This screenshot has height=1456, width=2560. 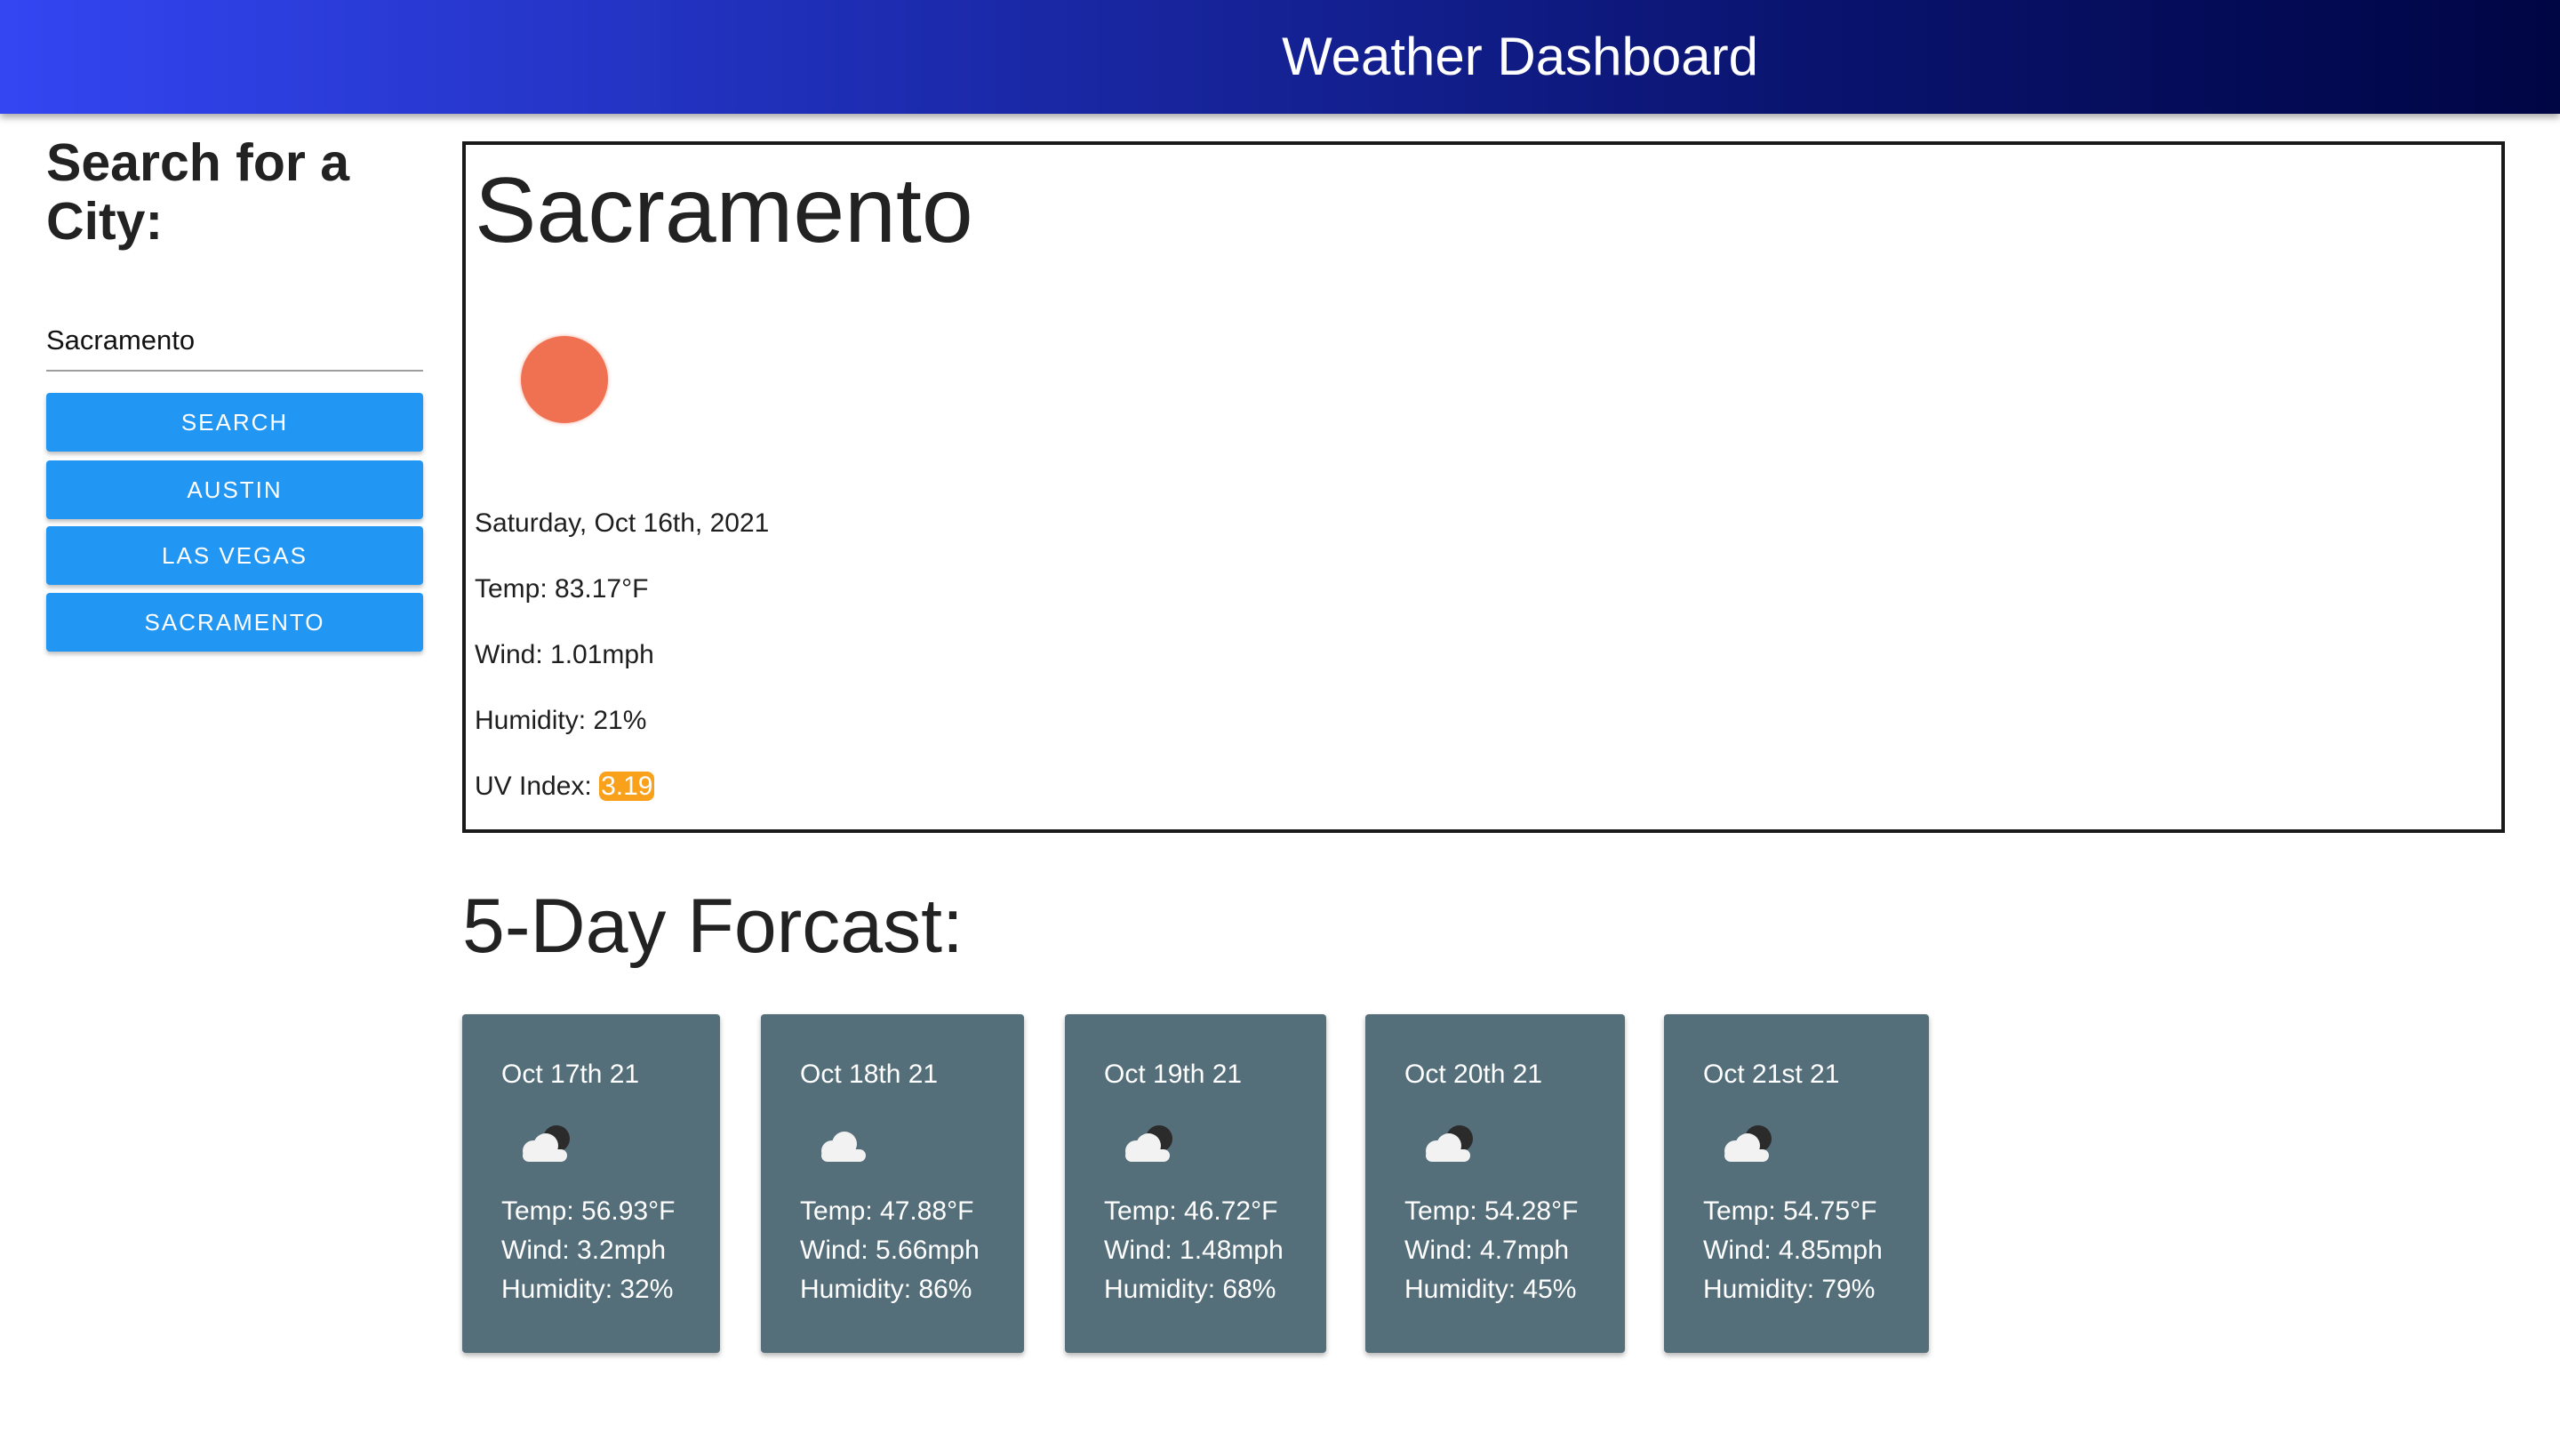 What do you see at coordinates (234, 622) in the screenshot?
I see `history-button-sacramento: SACRAMENTO` at bounding box center [234, 622].